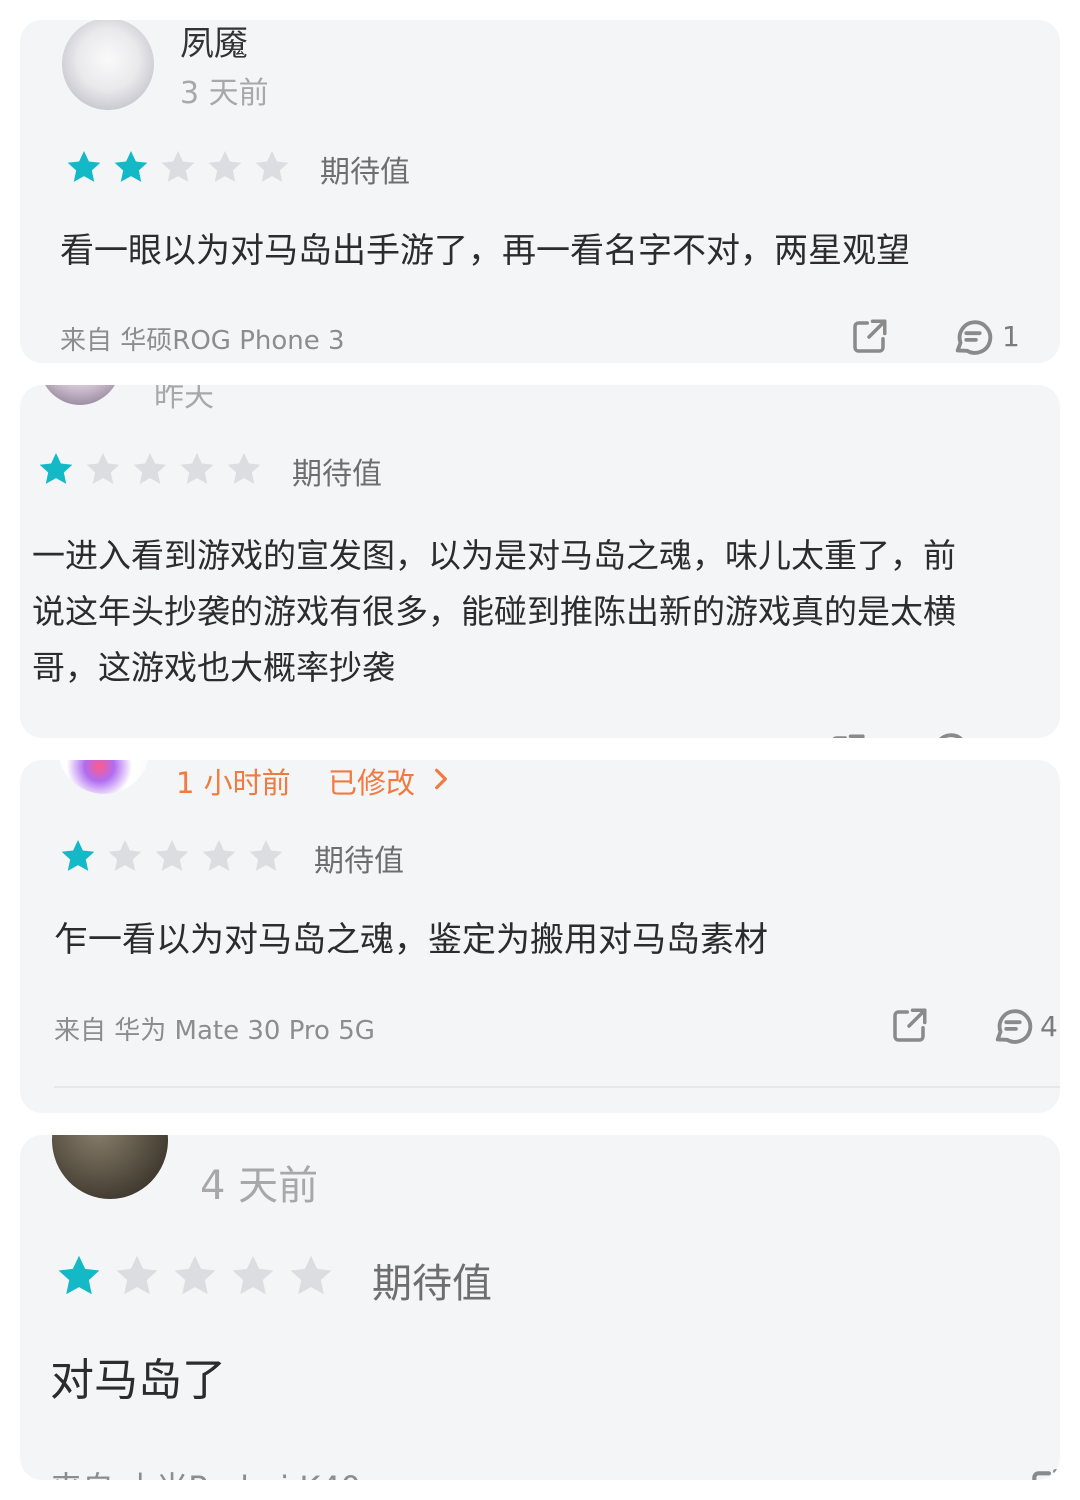  What do you see at coordinates (214, 42) in the screenshot?
I see `username: 夙魇` at bounding box center [214, 42].